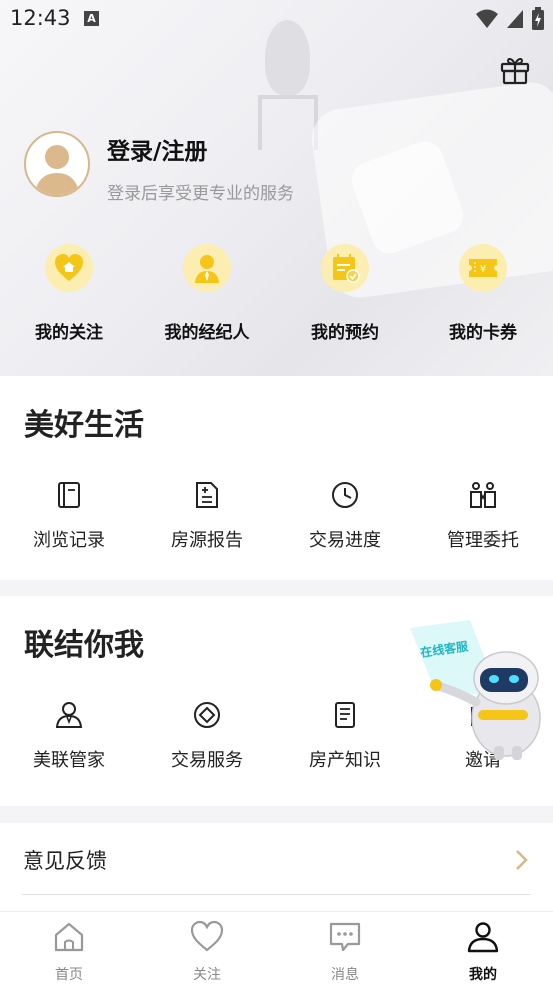  I want to click on report-icon, so click(207, 495).